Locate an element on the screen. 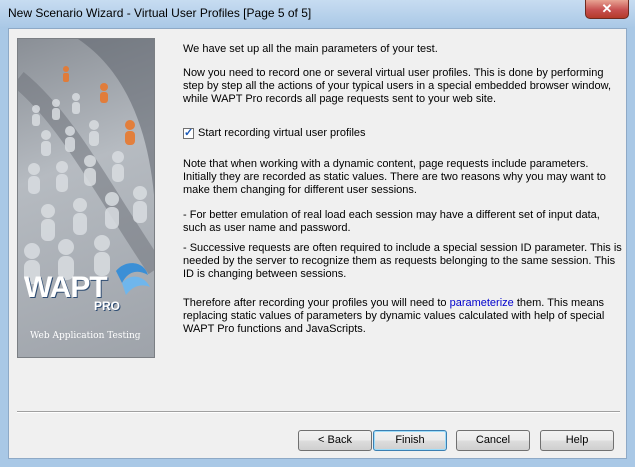  wapt-subtitle: Web Application Testing is located at coordinates (85, 336).